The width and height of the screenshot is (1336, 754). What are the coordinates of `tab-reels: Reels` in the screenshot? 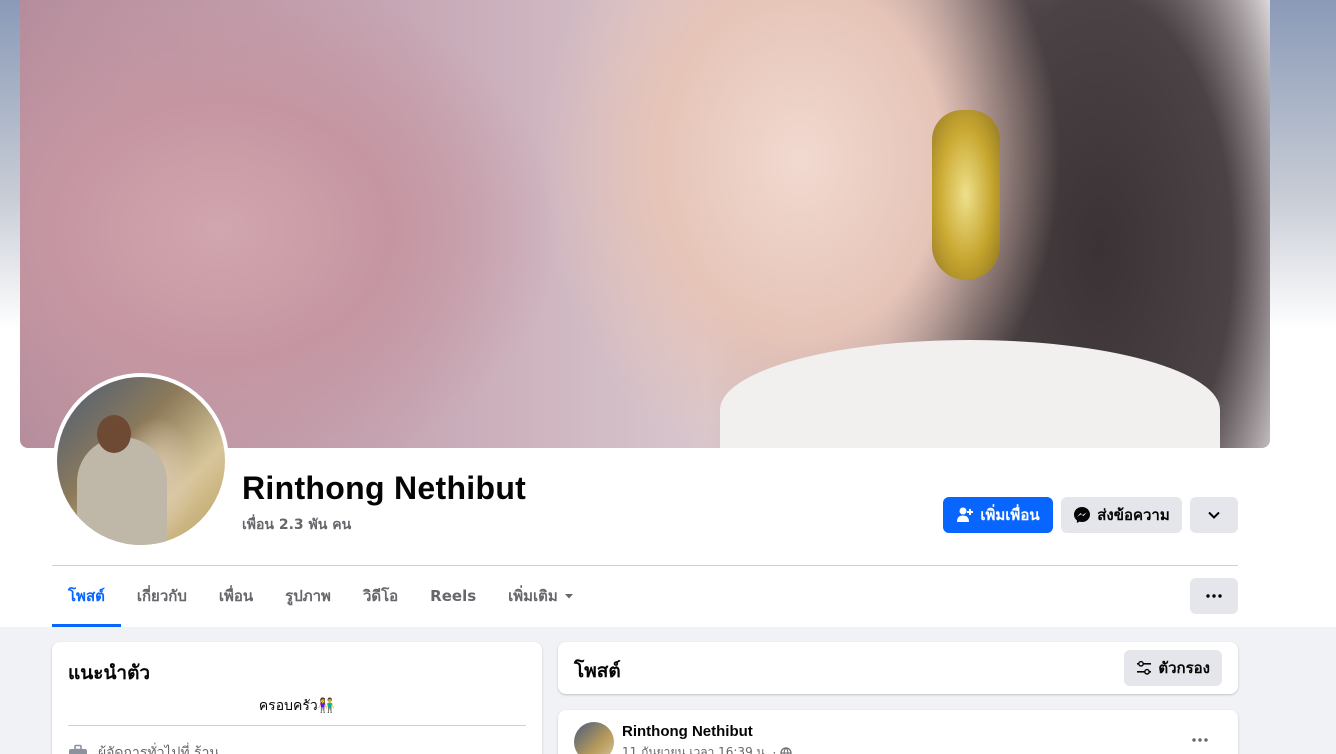 It's located at (453, 596).